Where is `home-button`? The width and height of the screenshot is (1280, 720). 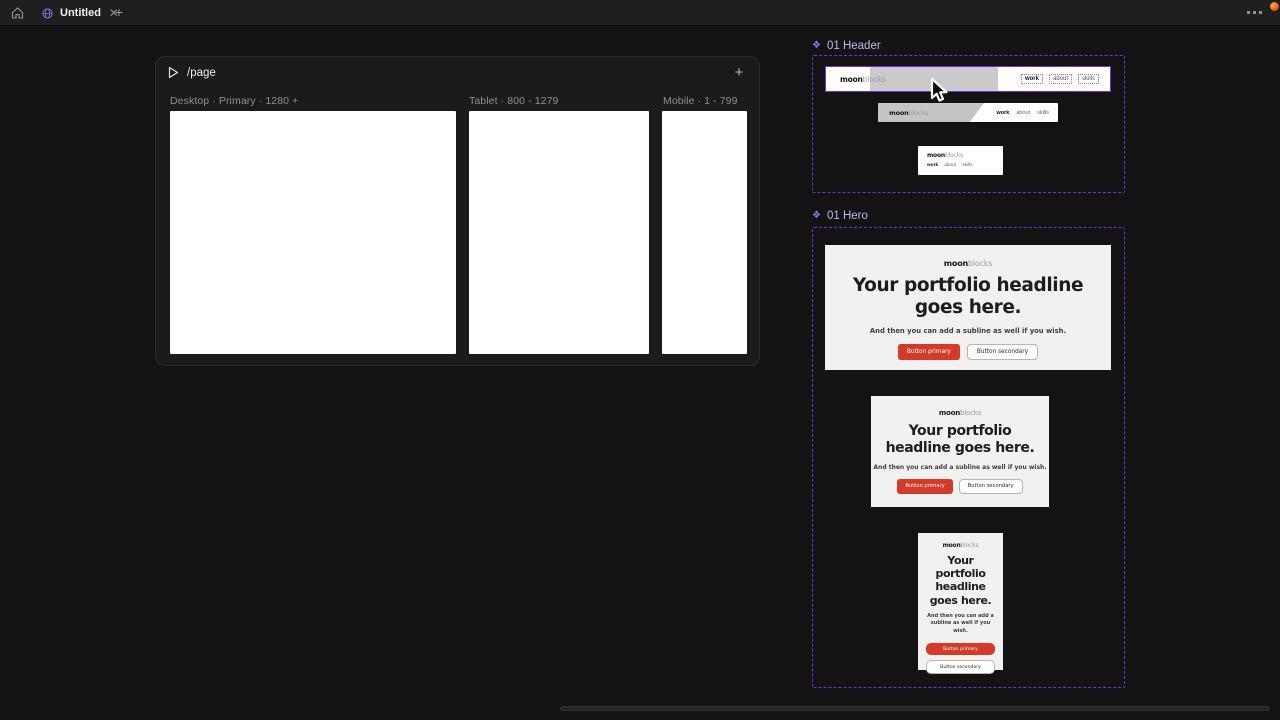 home-button is located at coordinates (17, 13).